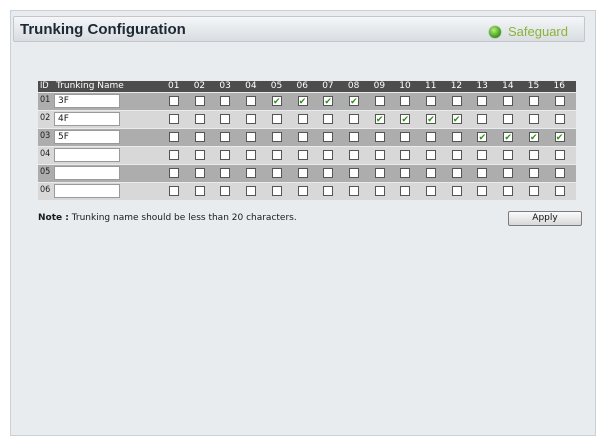 The width and height of the screenshot is (598, 444). What do you see at coordinates (528, 31) in the screenshot?
I see `safeguard-indicator: Safeguard` at bounding box center [528, 31].